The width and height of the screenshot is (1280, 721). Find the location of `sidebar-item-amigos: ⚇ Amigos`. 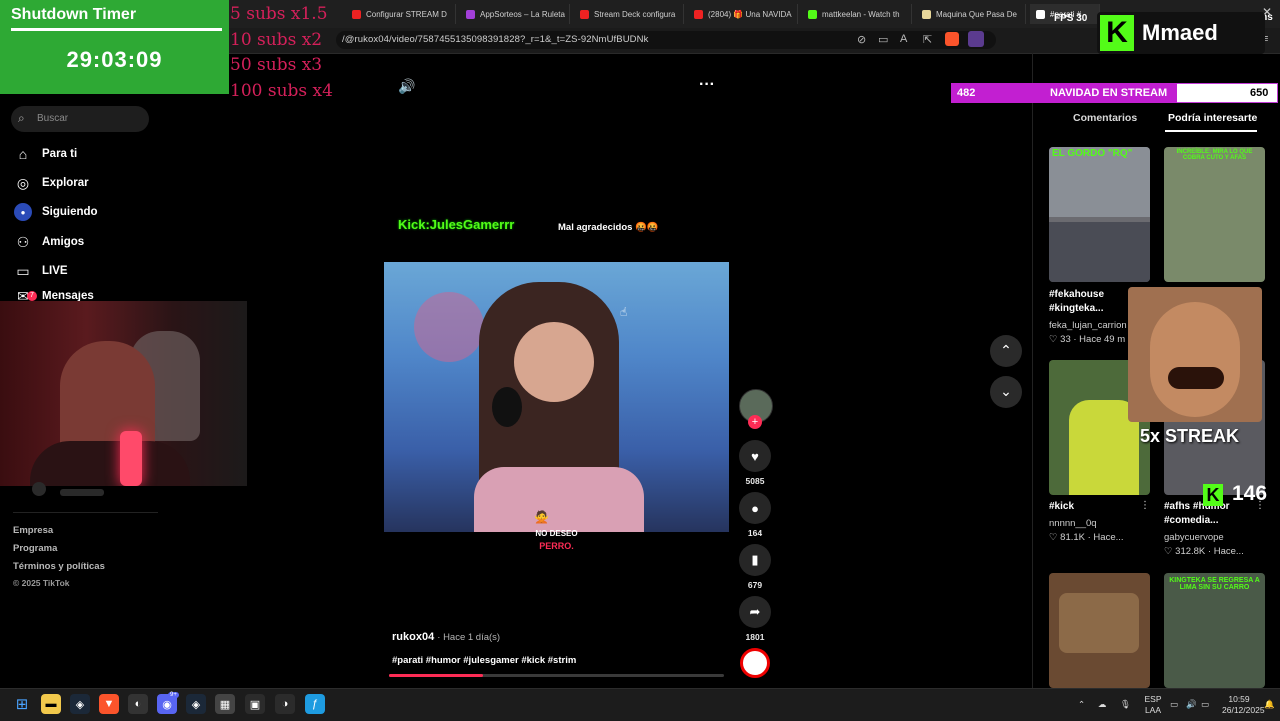

sidebar-item-amigos: ⚇ Amigos is located at coordinates (49, 242).